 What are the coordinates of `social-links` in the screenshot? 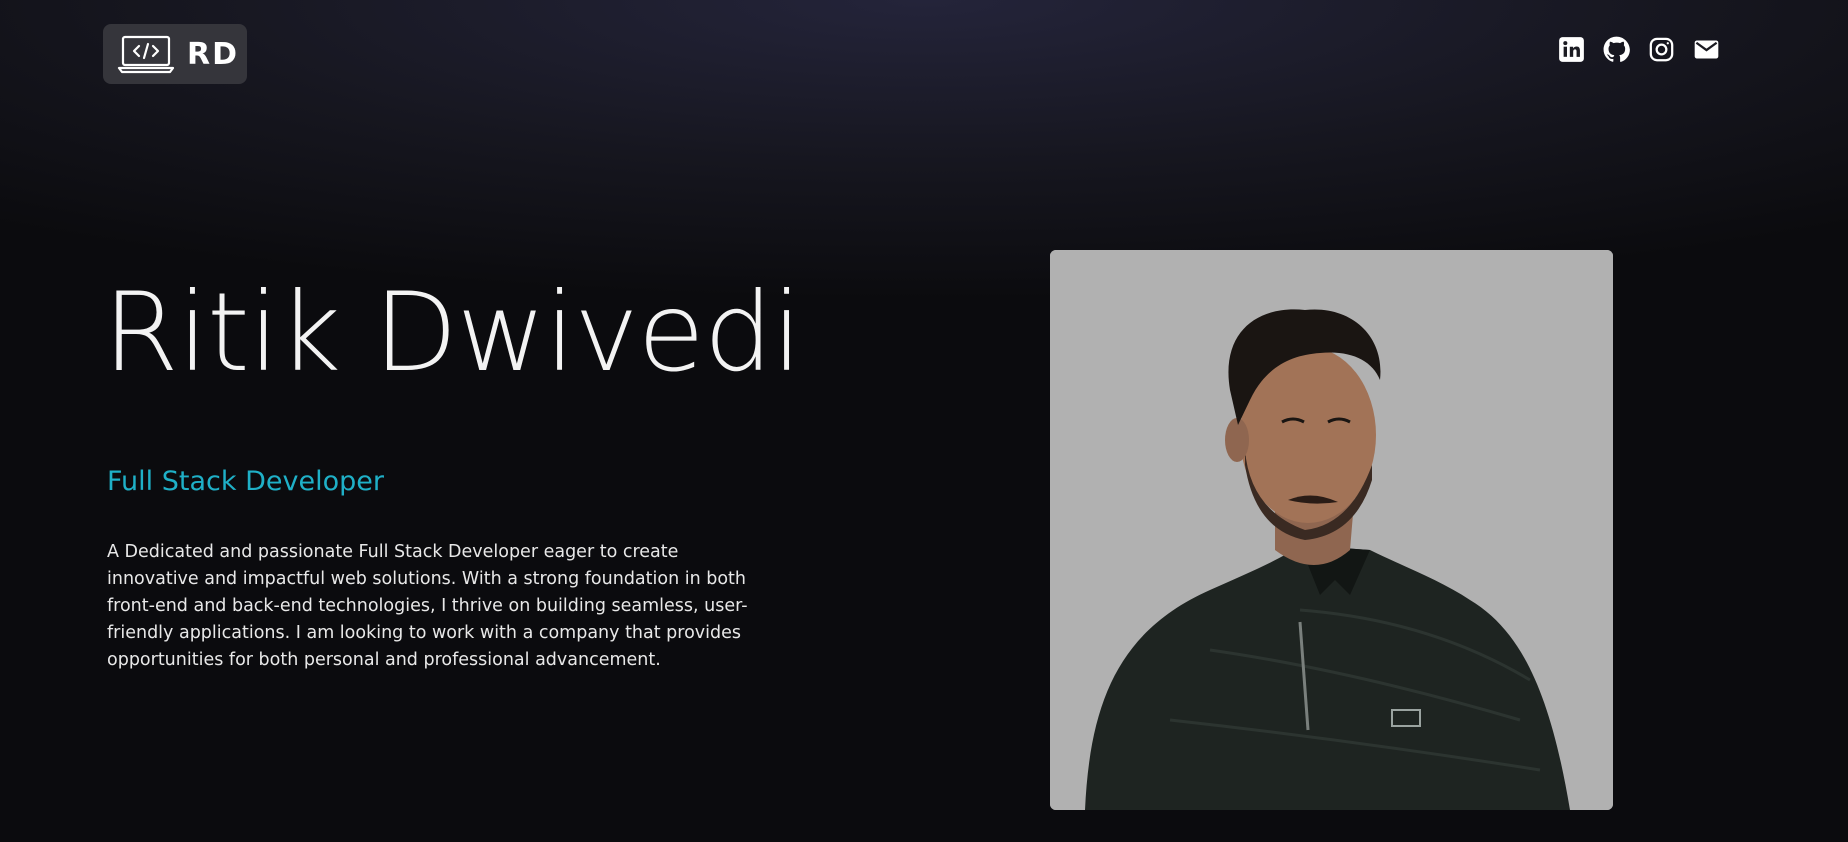 It's located at (1639, 49).